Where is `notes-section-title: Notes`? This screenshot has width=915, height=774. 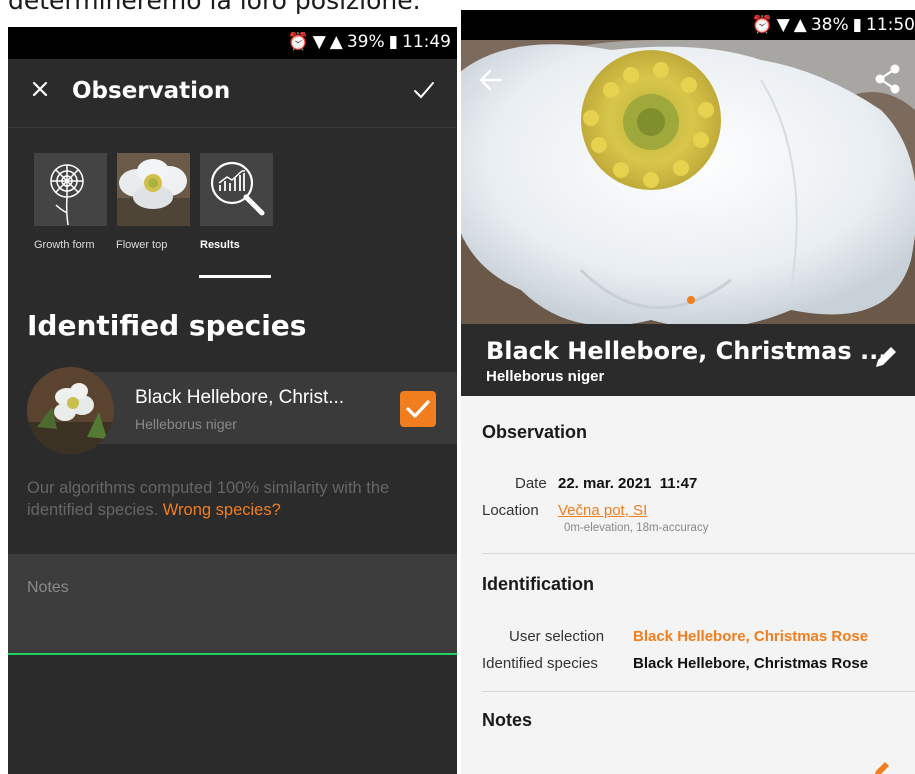 notes-section-title: Notes is located at coordinates (507, 720).